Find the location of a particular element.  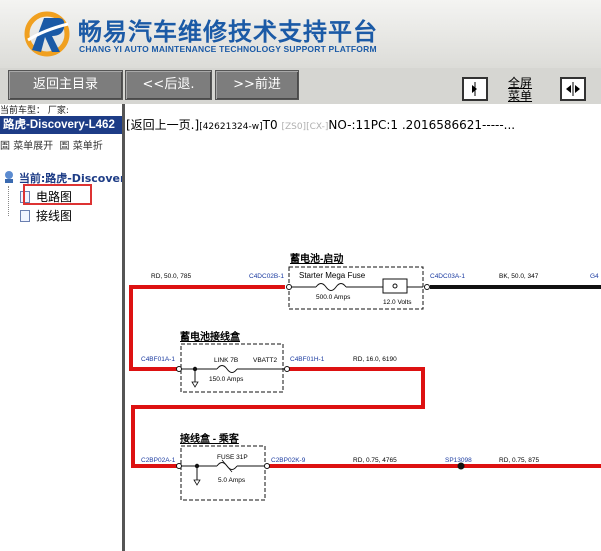

wire-label: RD, 0.75, 4765 is located at coordinates (375, 460).